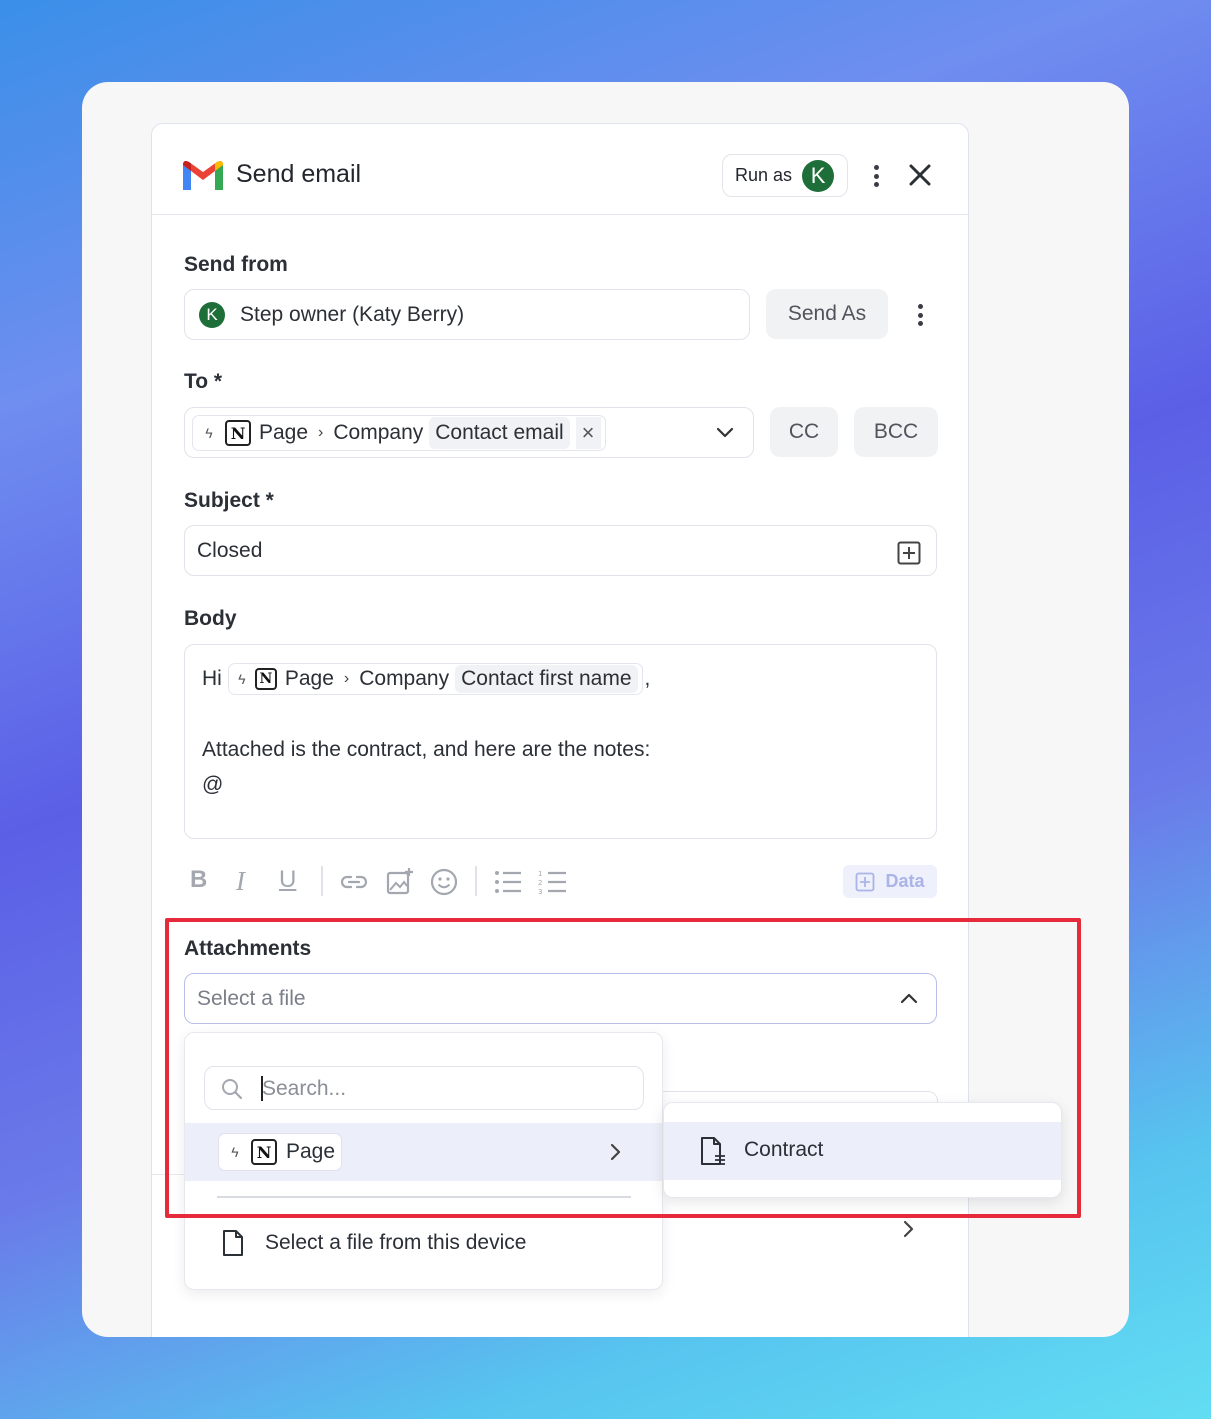 Image resolution: width=1211 pixels, height=1419 pixels. I want to click on body-line-3: @, so click(213, 784).